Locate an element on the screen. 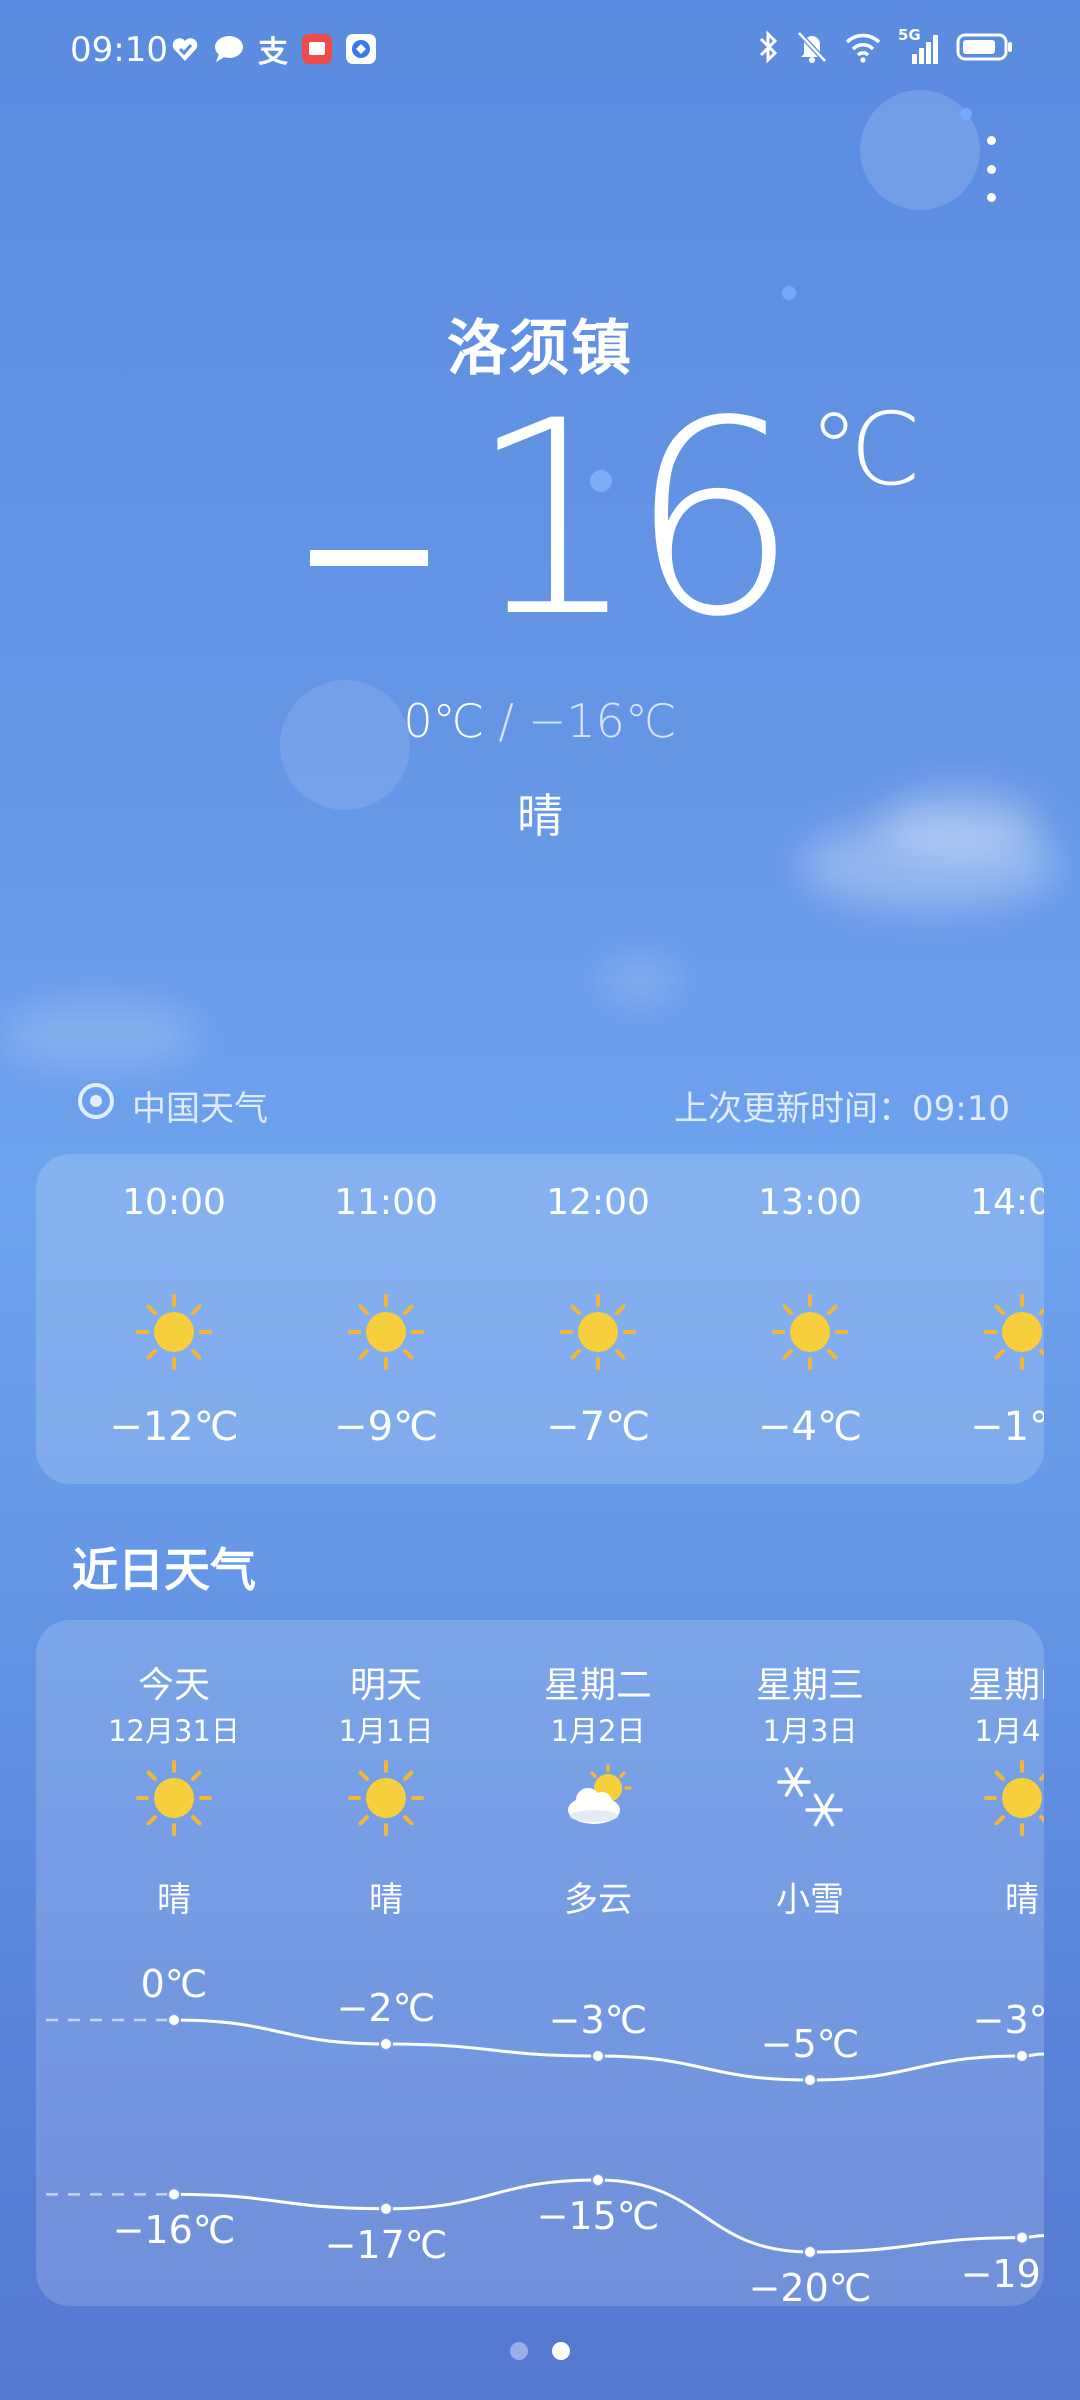  page-indicator is located at coordinates (540, 2351).